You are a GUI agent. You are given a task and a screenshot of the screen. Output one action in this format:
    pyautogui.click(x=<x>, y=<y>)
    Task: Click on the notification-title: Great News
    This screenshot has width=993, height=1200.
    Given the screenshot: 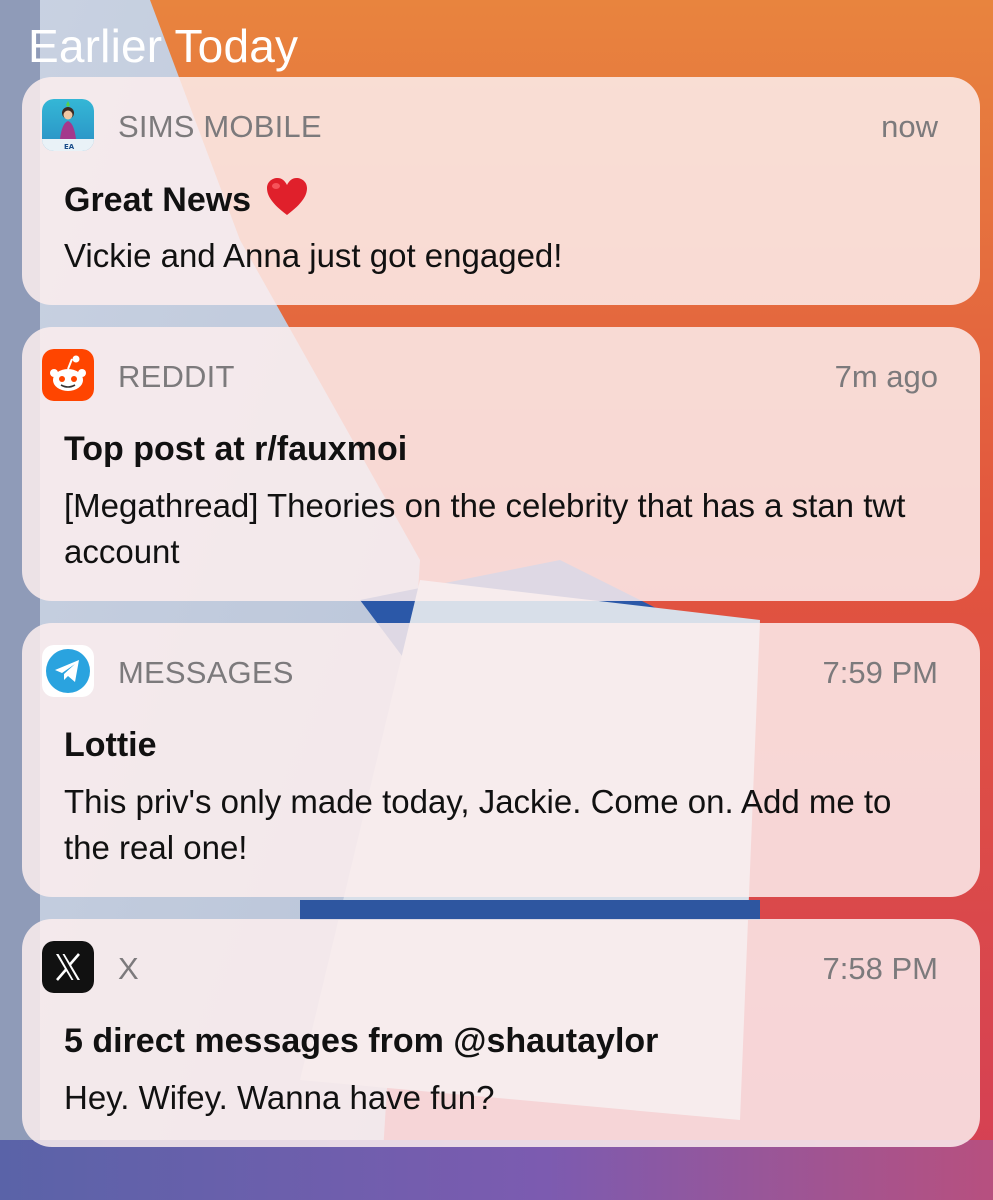 What is the action you would take?
    pyautogui.click(x=186, y=199)
    